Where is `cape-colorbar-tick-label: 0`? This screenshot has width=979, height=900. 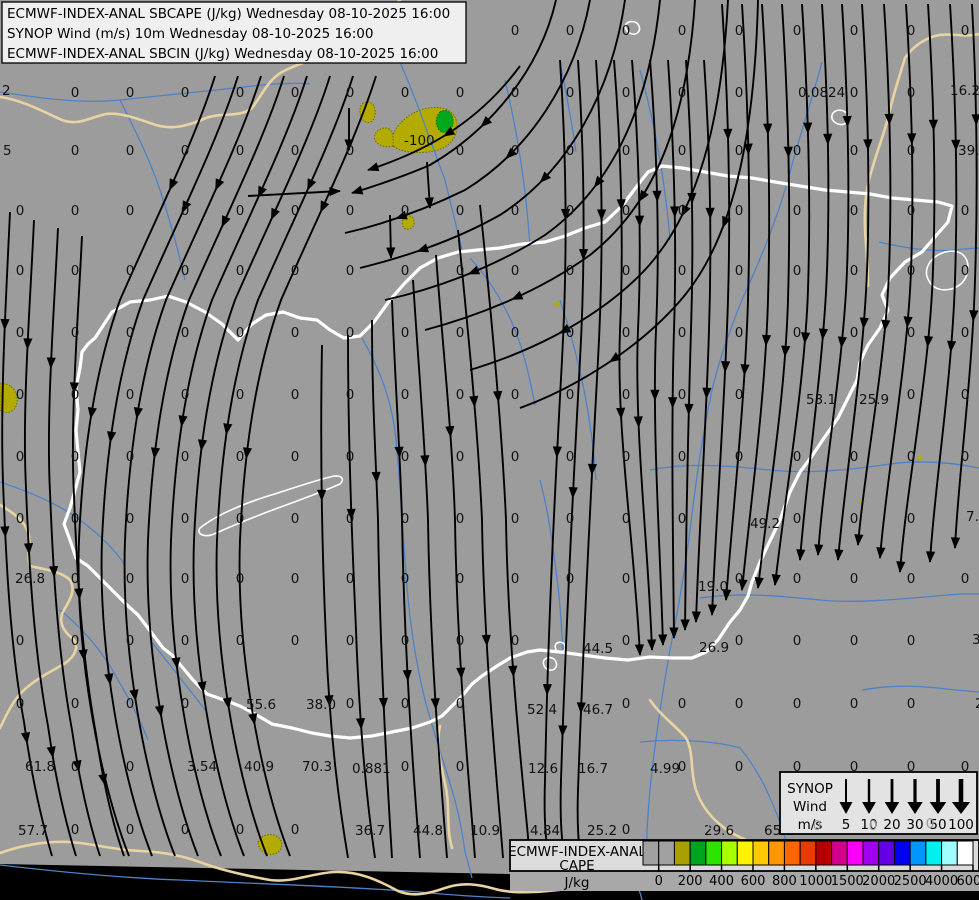
cape-colorbar-tick-label: 0 is located at coordinates (659, 881).